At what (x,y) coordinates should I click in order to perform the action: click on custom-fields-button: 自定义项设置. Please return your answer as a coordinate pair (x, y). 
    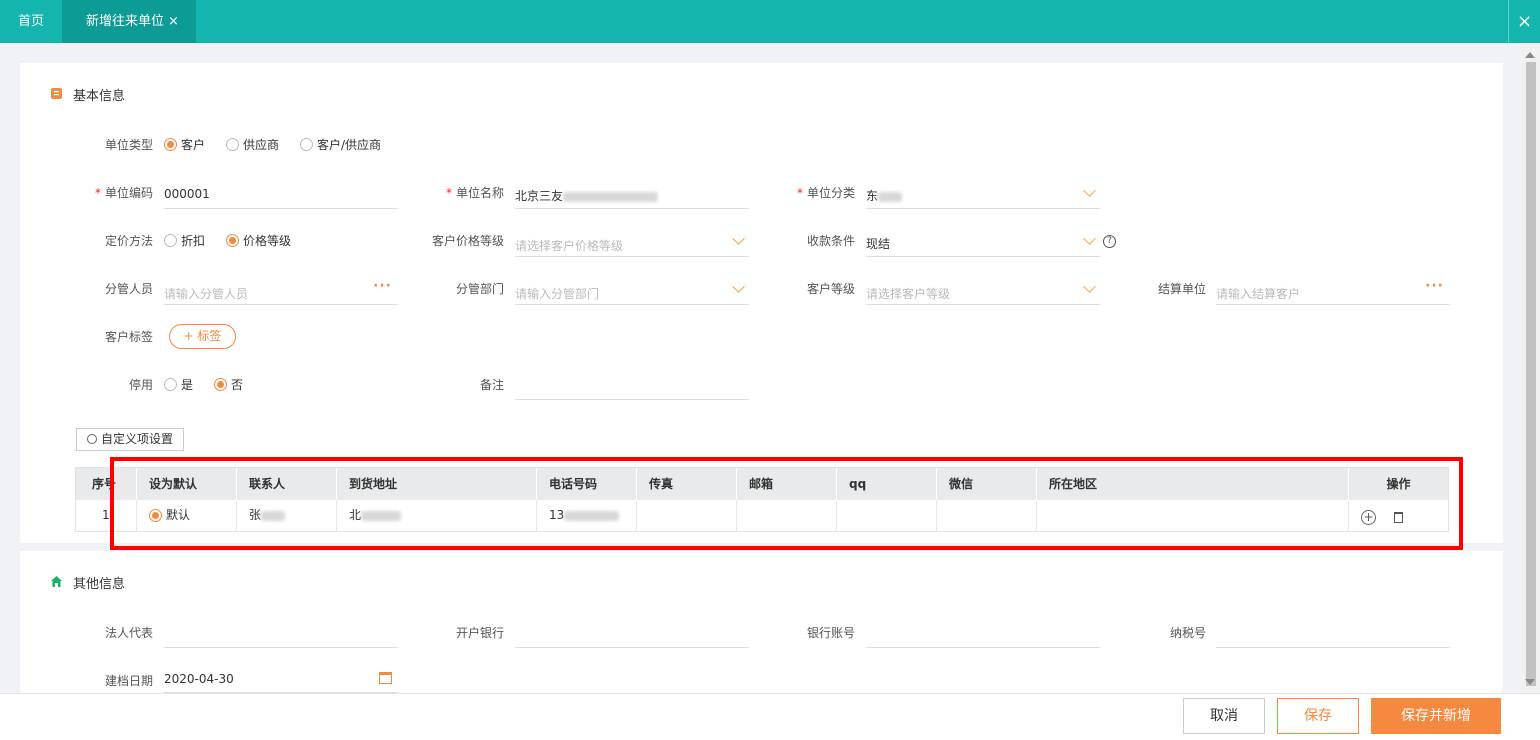
    Looking at the image, I should click on (130, 439).